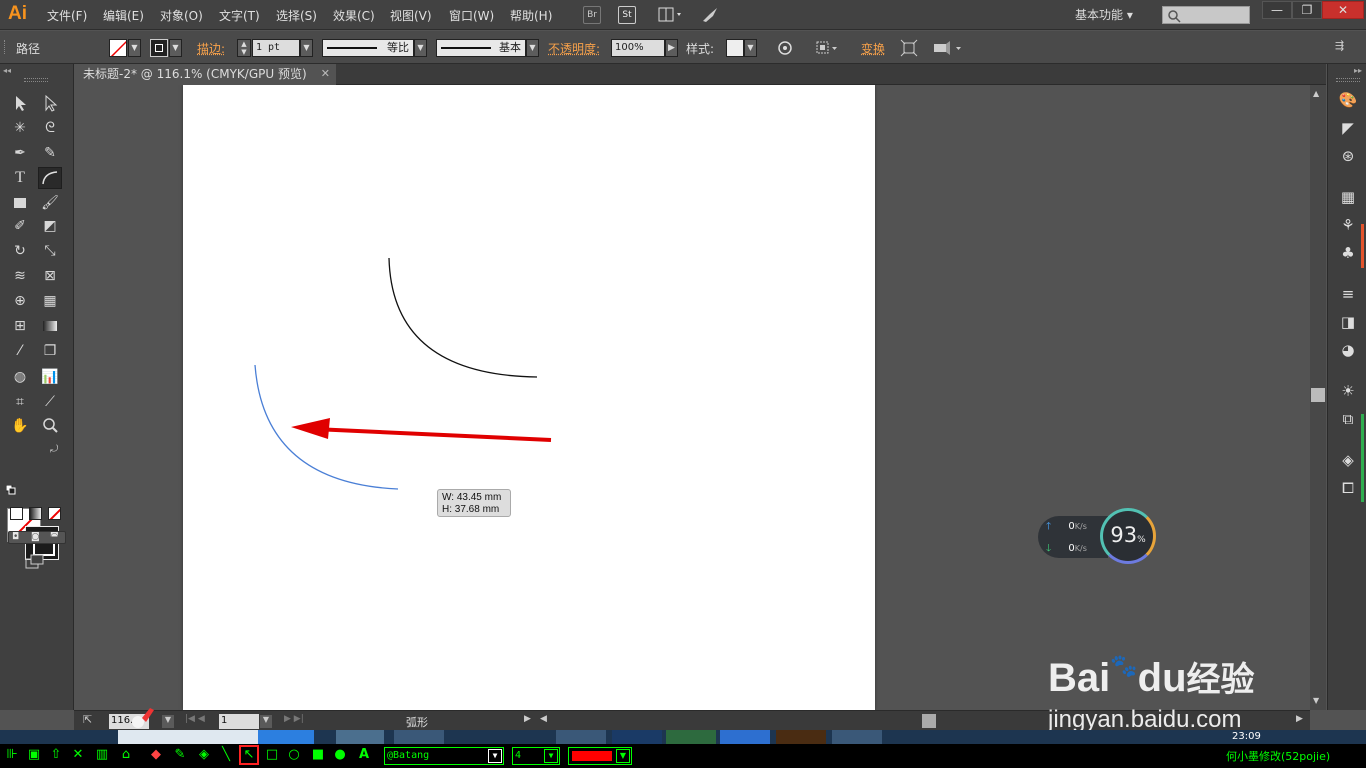 The height and width of the screenshot is (768, 1366). What do you see at coordinates (195, 719) in the screenshot?
I see `first-artboard-icon: |◀ ◀` at bounding box center [195, 719].